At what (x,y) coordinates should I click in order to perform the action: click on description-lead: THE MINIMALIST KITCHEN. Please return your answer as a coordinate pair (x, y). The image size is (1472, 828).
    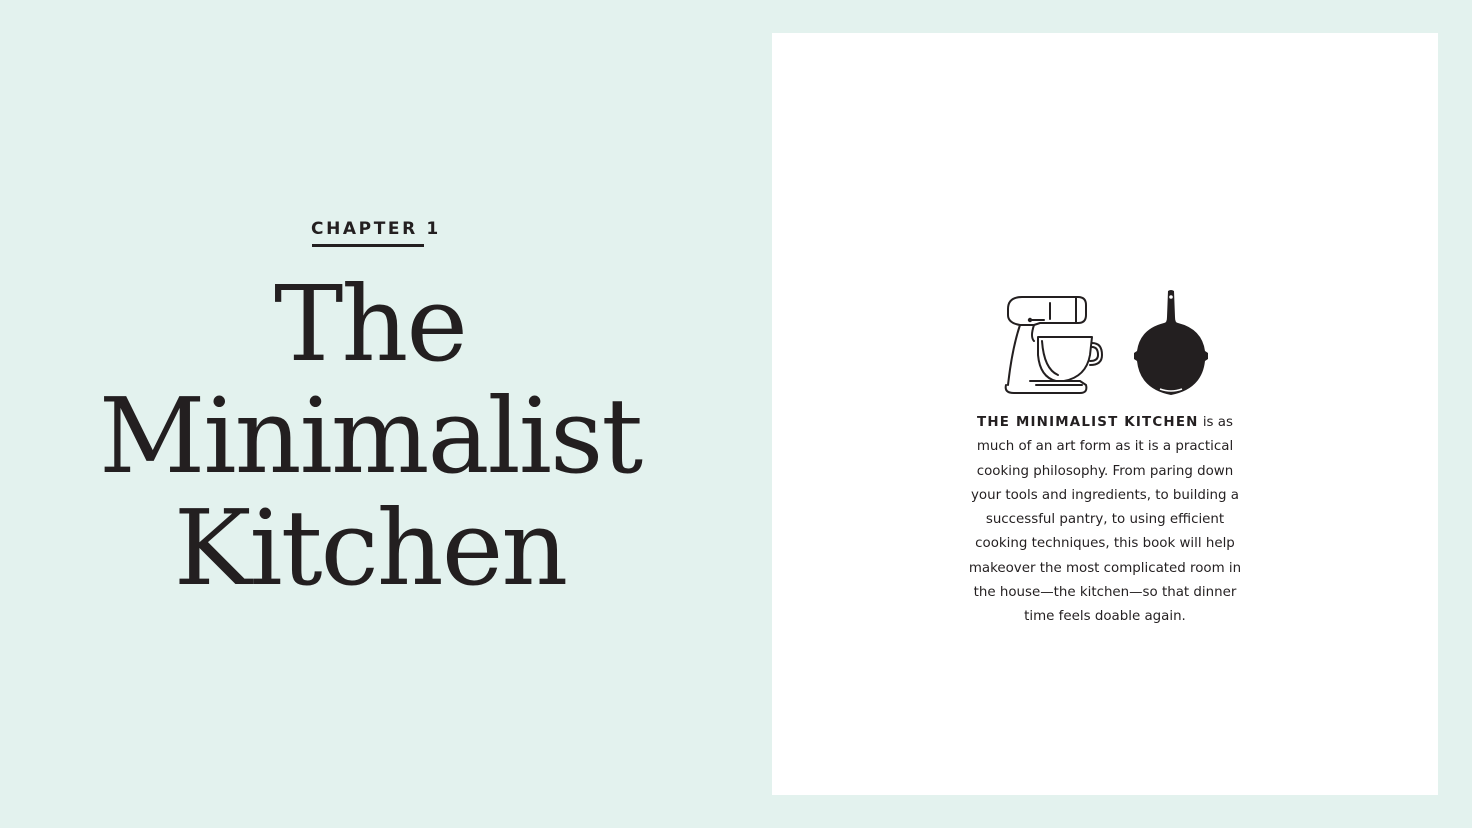
    Looking at the image, I should click on (1088, 422).